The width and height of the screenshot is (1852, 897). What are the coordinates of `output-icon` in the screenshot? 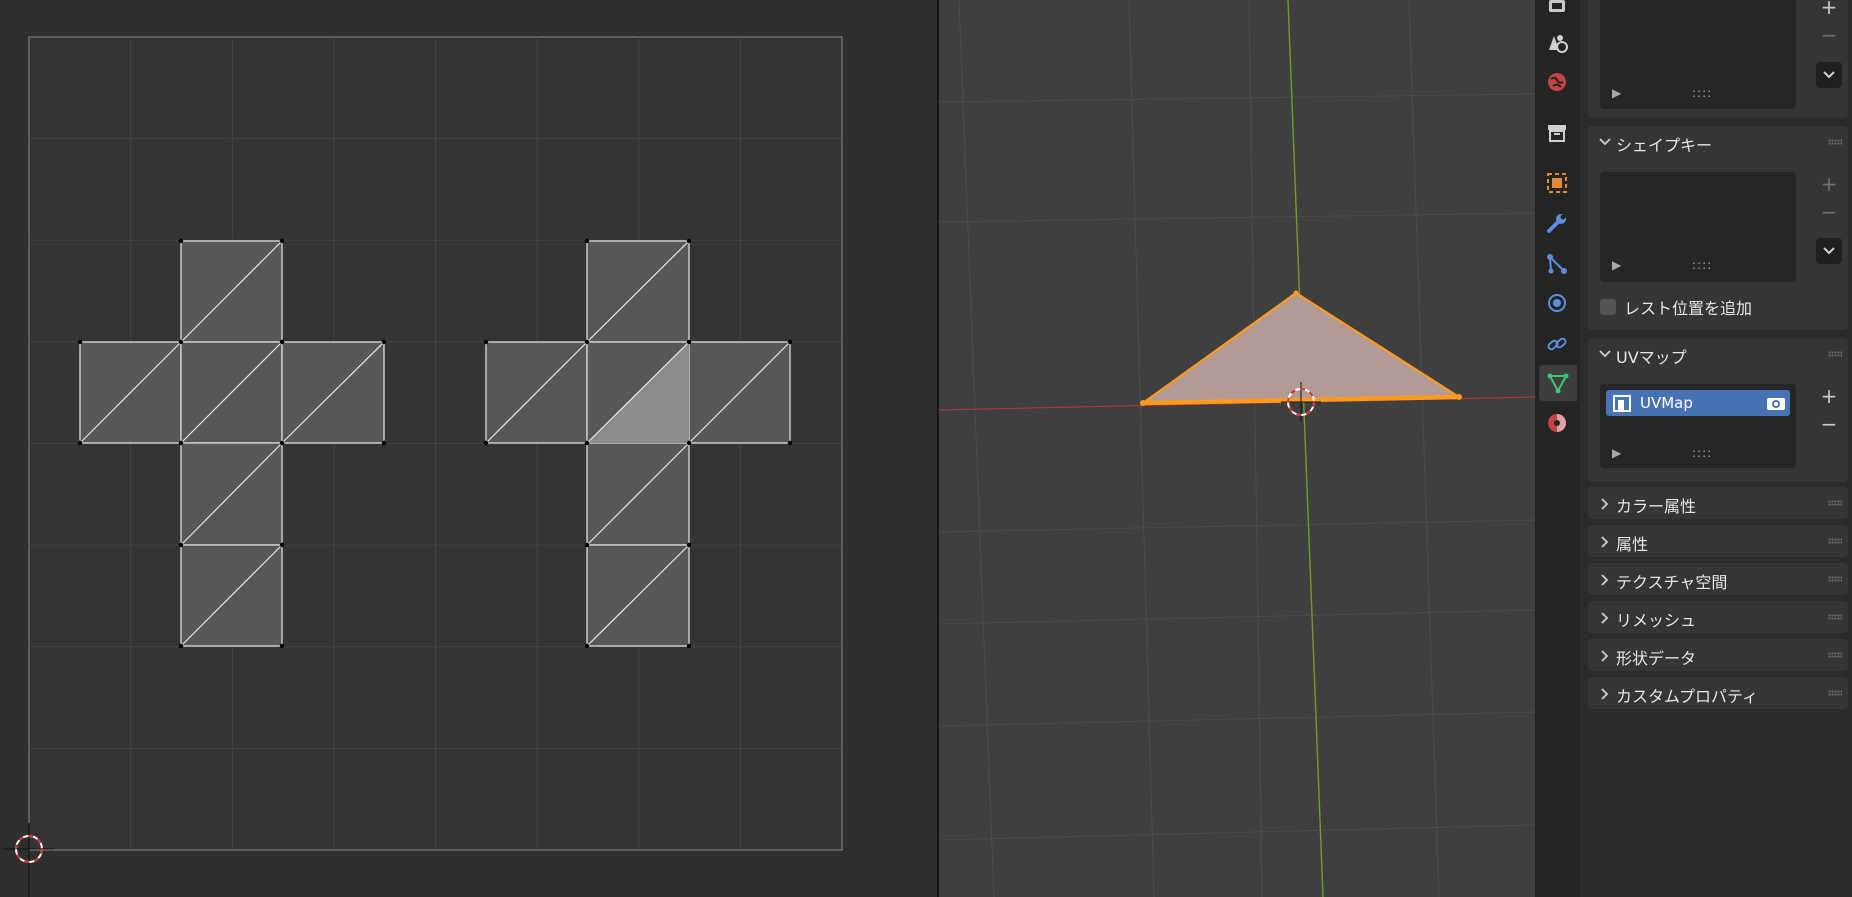 It's located at (1557, 9).